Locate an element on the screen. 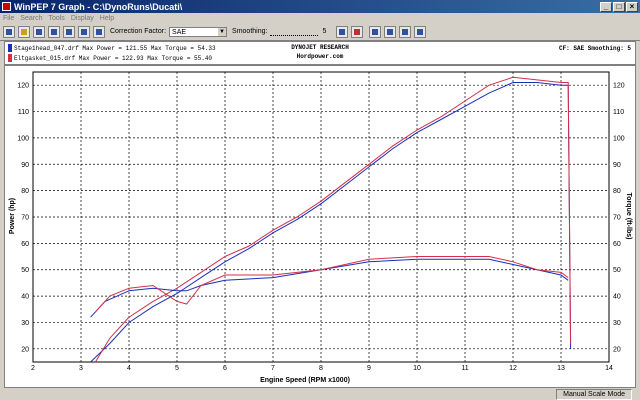 The width and height of the screenshot is (640, 400). zoom-icon is located at coordinates (84, 31).